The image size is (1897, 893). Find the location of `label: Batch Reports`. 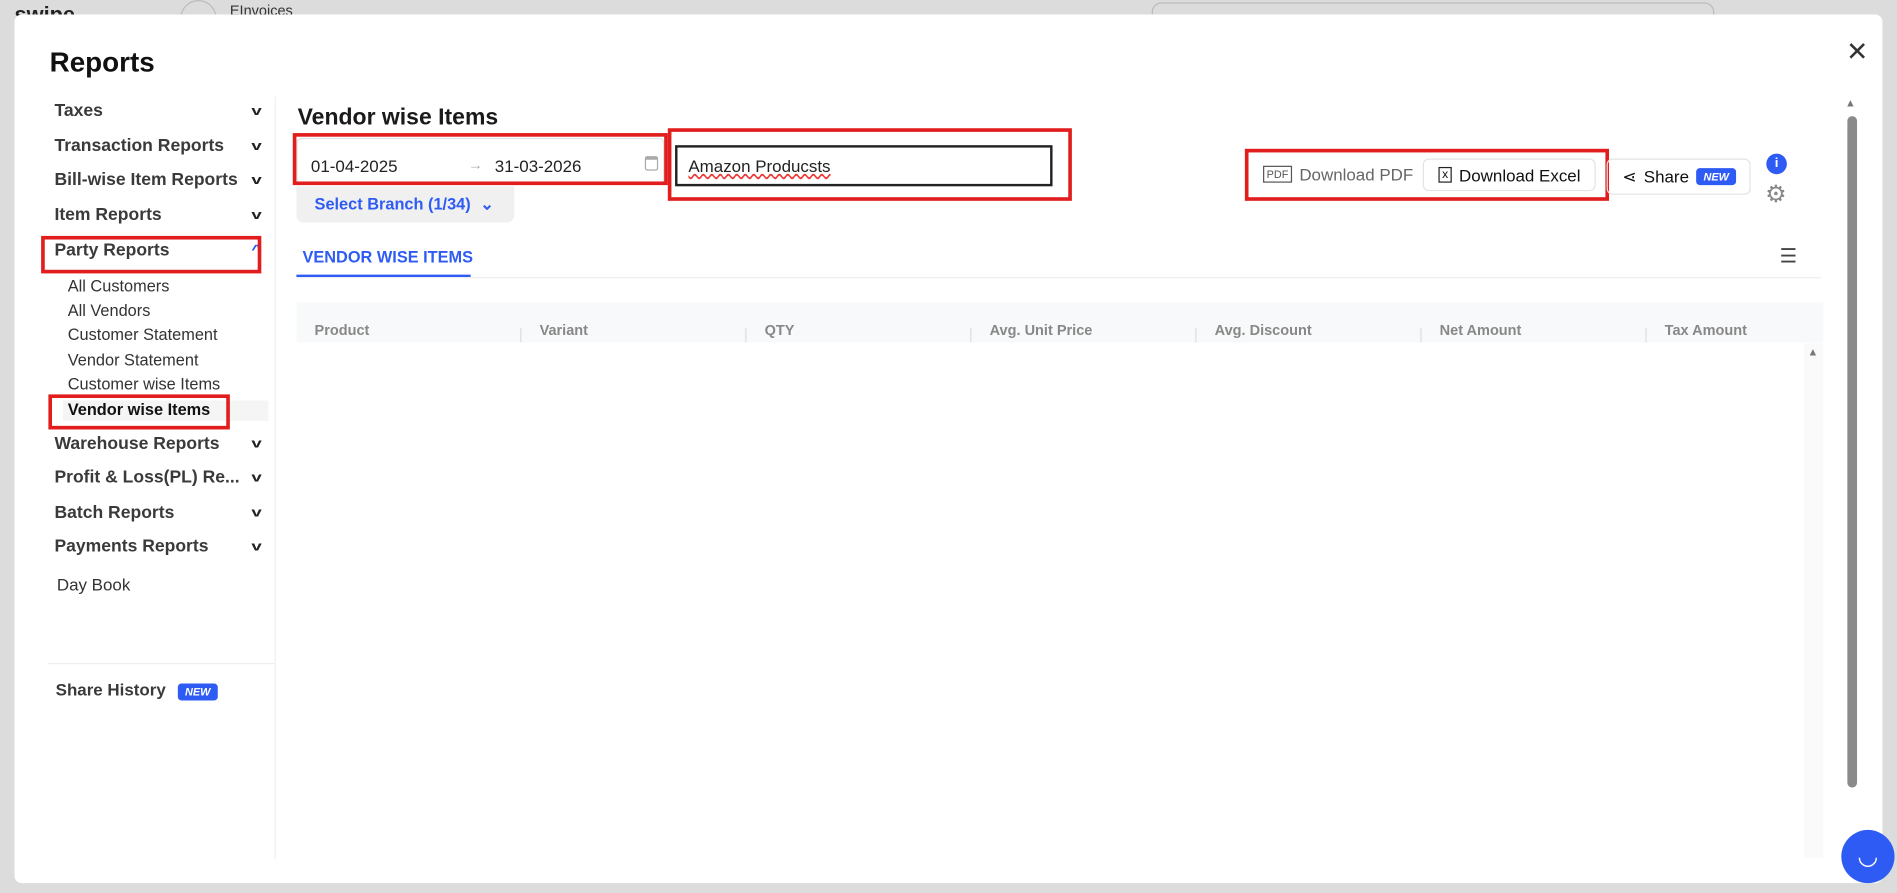

label: Batch Reports is located at coordinates (114, 513).